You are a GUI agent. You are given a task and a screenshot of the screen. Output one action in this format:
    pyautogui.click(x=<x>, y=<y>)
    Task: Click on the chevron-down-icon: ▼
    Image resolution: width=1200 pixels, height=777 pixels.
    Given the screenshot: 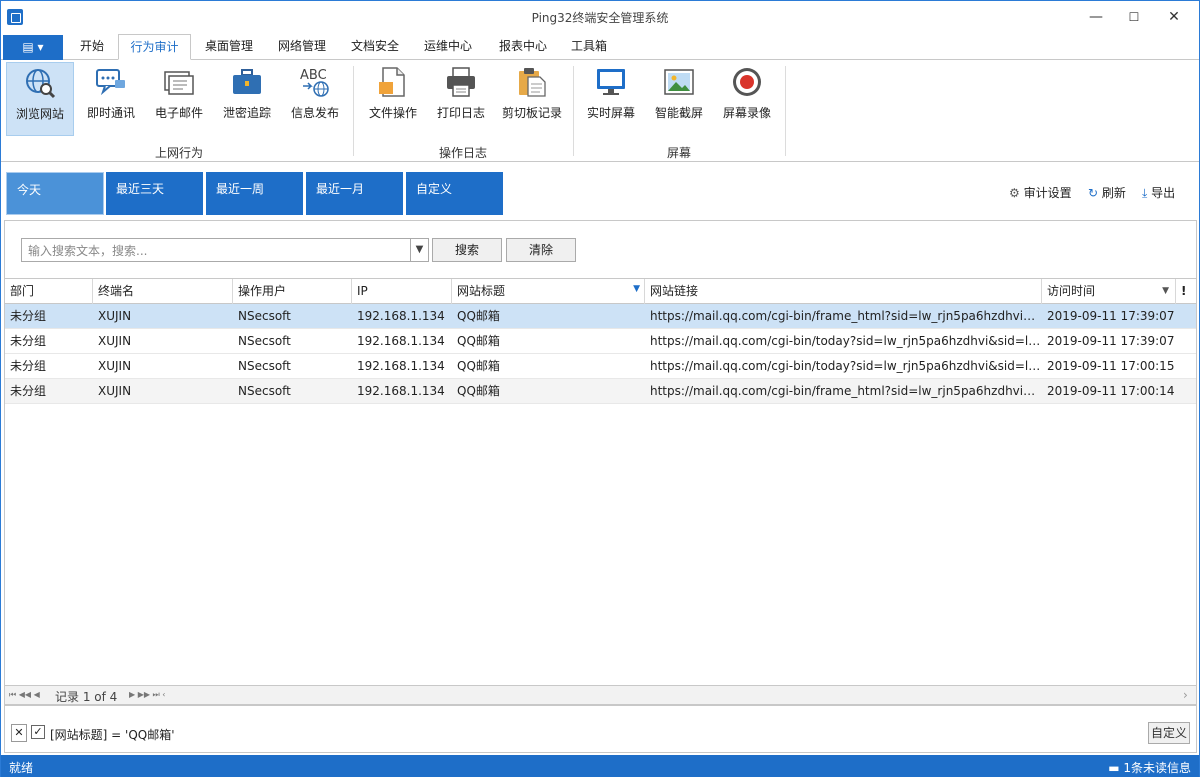 What is the action you would take?
    pyautogui.click(x=419, y=249)
    